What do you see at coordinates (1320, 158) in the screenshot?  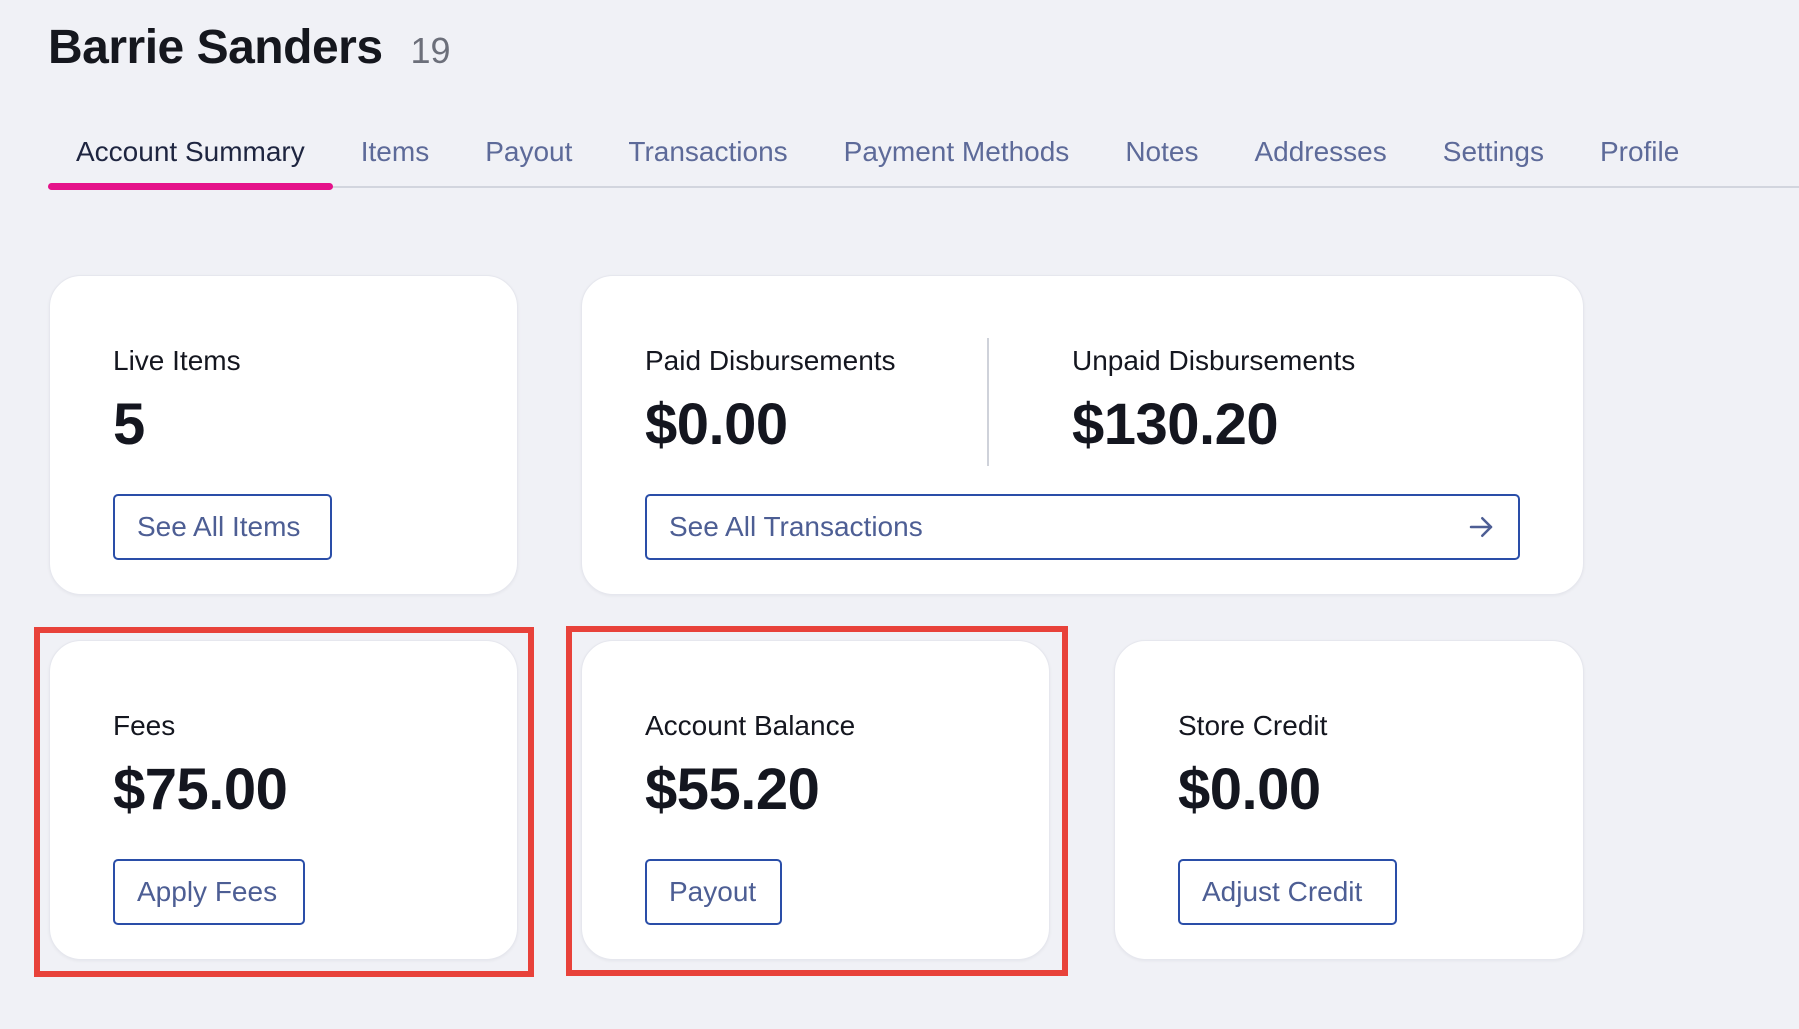 I see `tab-addresses: Addresses` at bounding box center [1320, 158].